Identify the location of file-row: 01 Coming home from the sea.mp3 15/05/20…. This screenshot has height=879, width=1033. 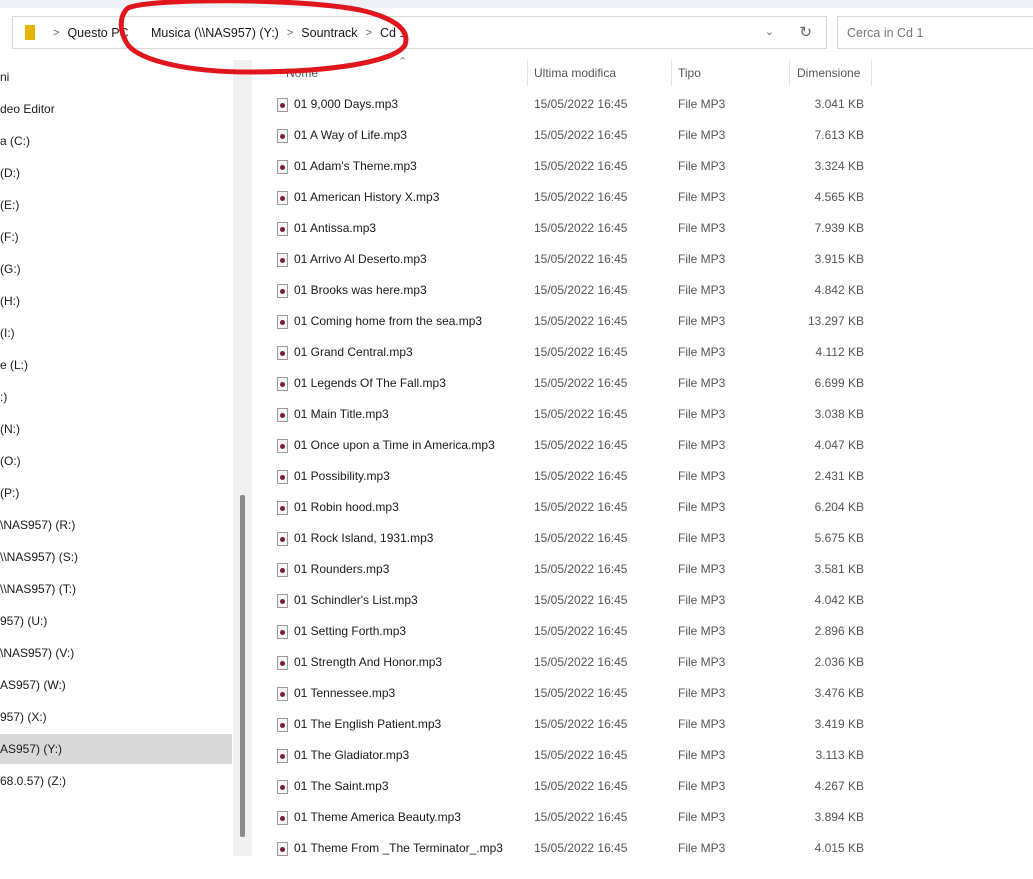
(570, 321).